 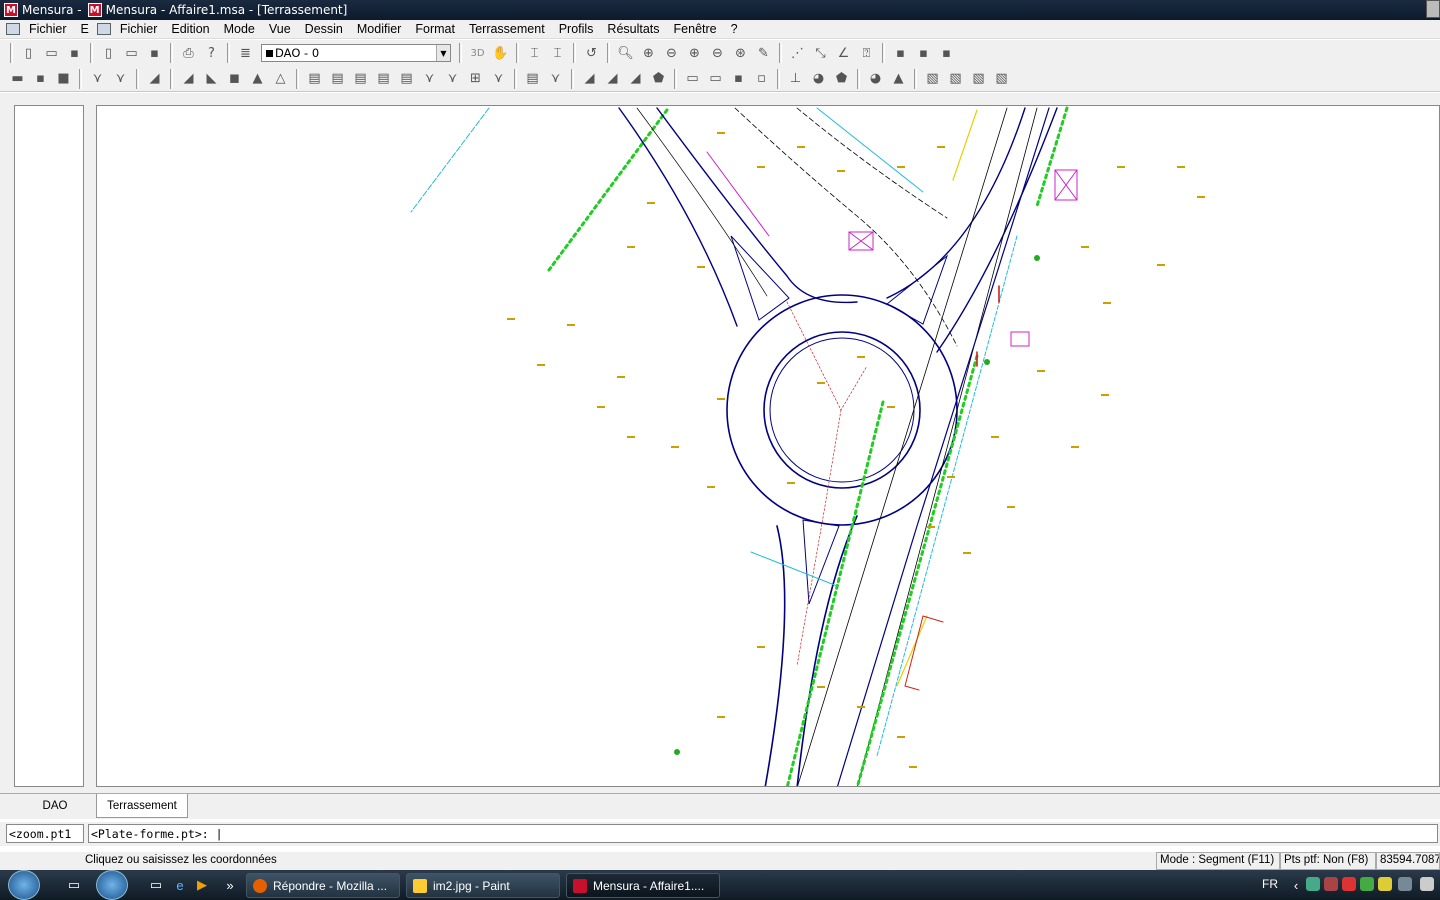 I want to click on menu-terrassement: Terrassement, so click(x=507, y=29).